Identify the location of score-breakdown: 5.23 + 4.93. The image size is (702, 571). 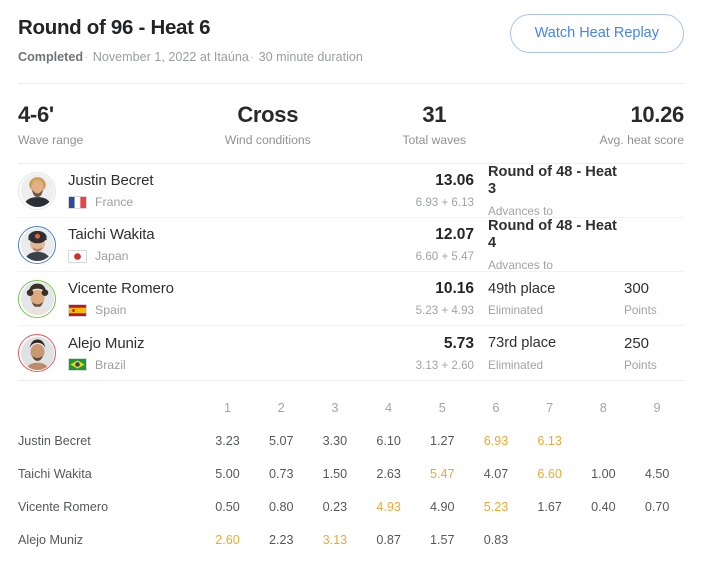
(444, 311).